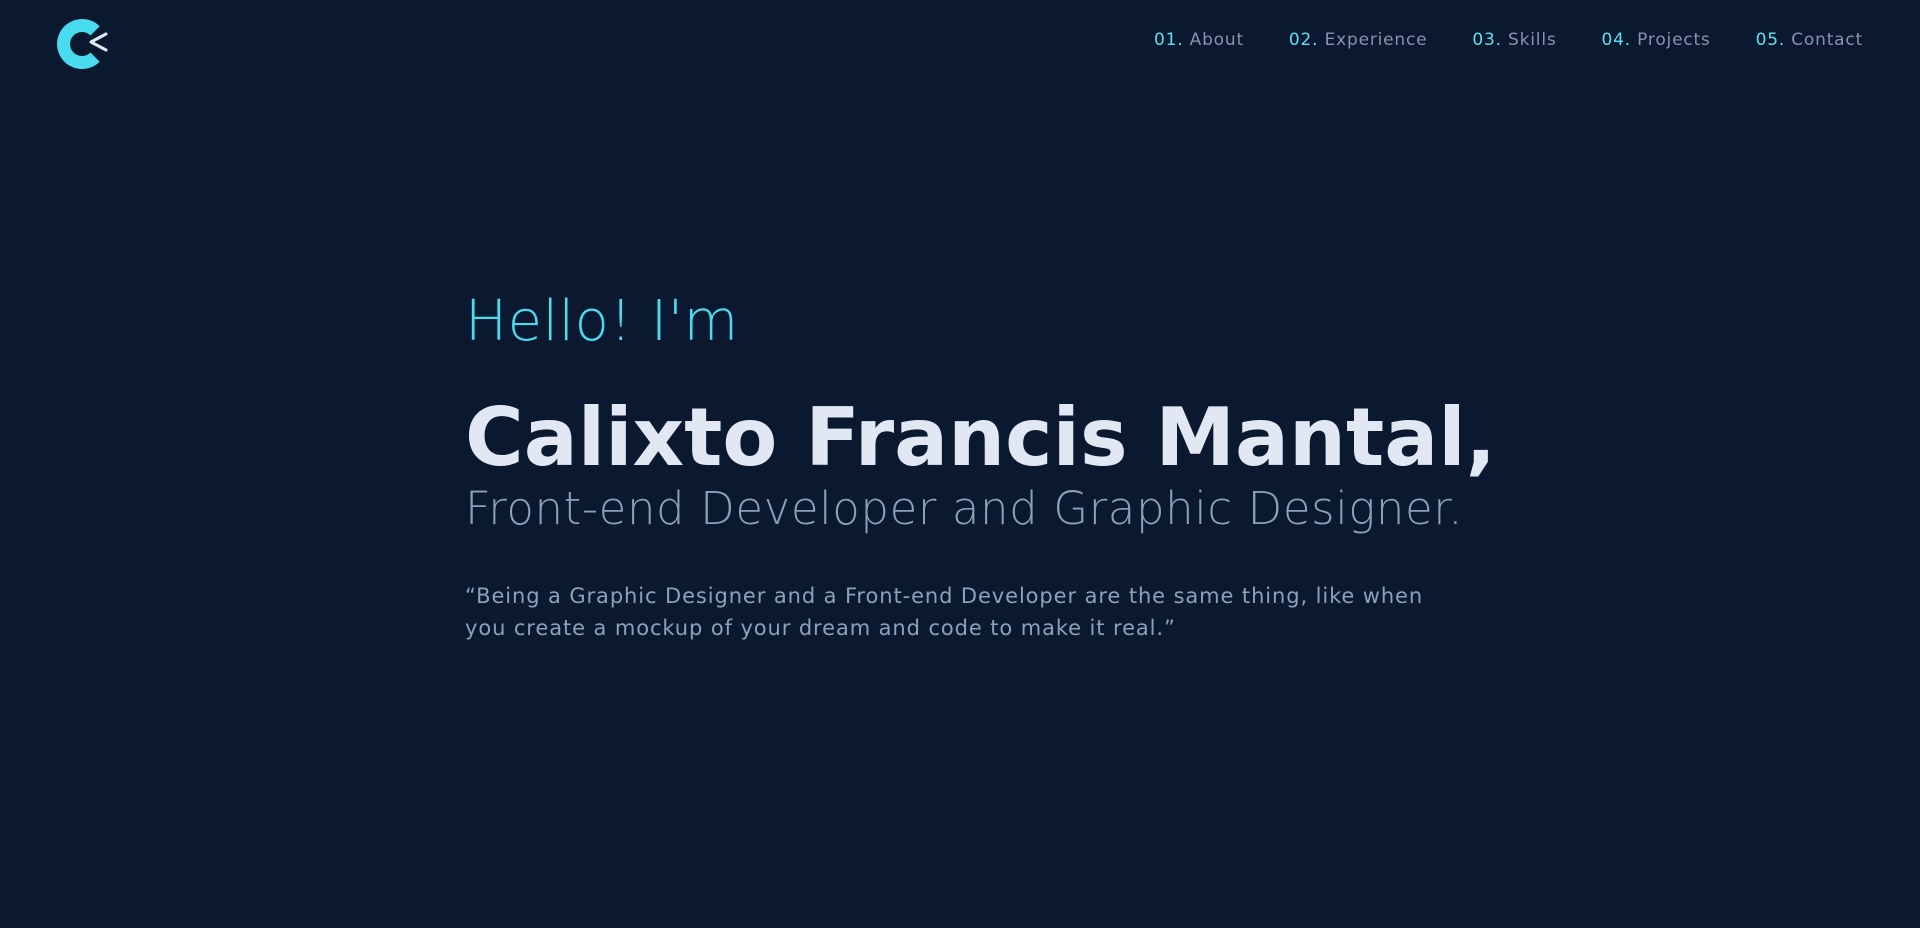 Image resolution: width=1920 pixels, height=928 pixels. I want to click on hero-name: Calixto Francis Mantal,, so click(981, 437).